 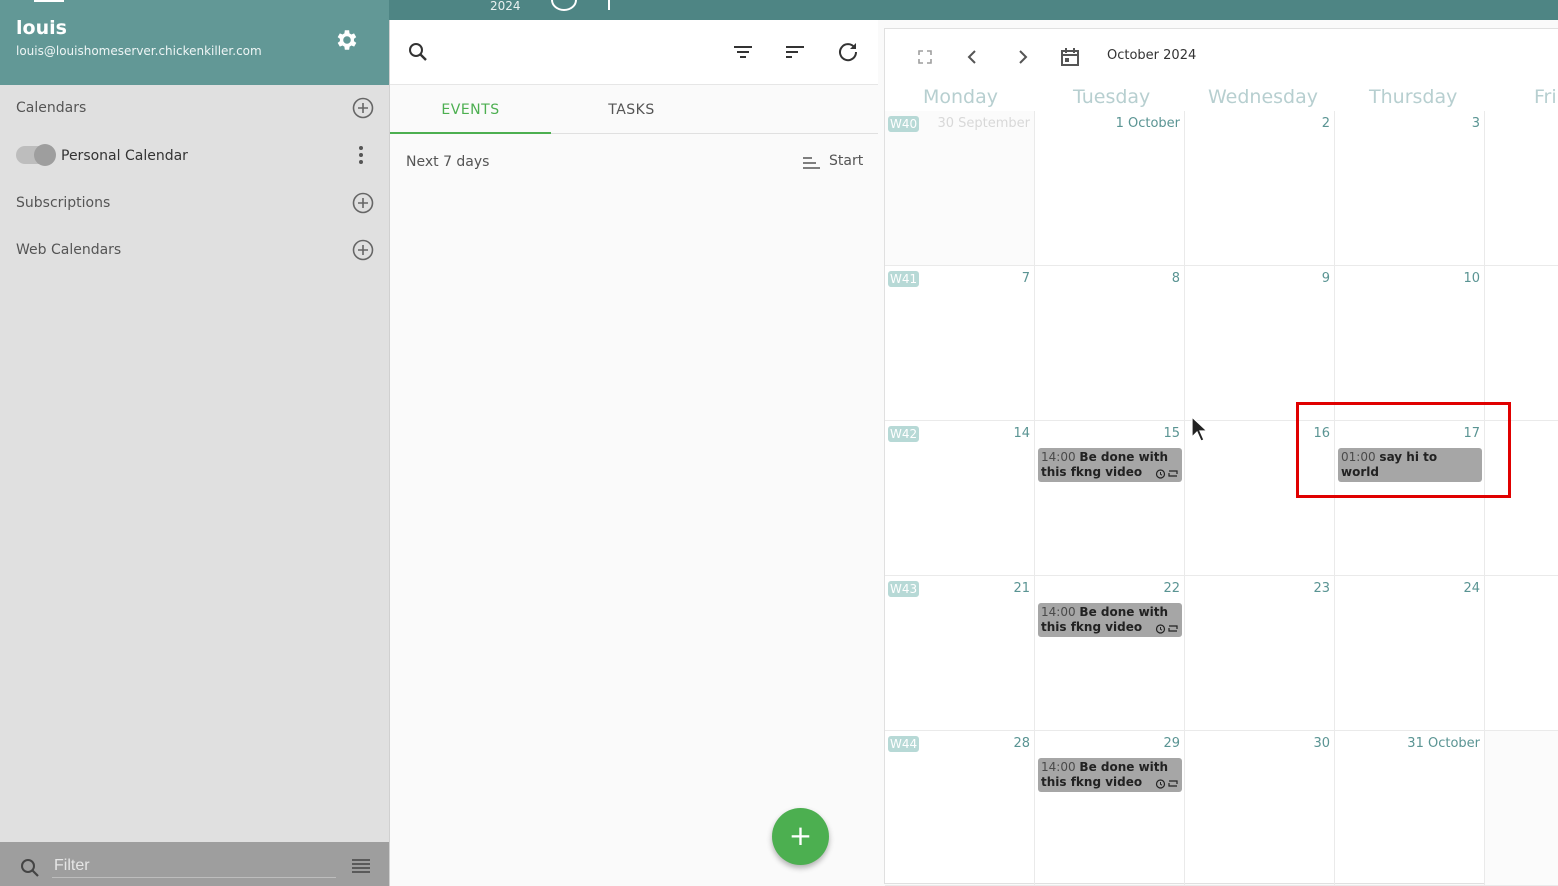 What do you see at coordinates (925, 57) in the screenshot?
I see `fullscreen-icon` at bounding box center [925, 57].